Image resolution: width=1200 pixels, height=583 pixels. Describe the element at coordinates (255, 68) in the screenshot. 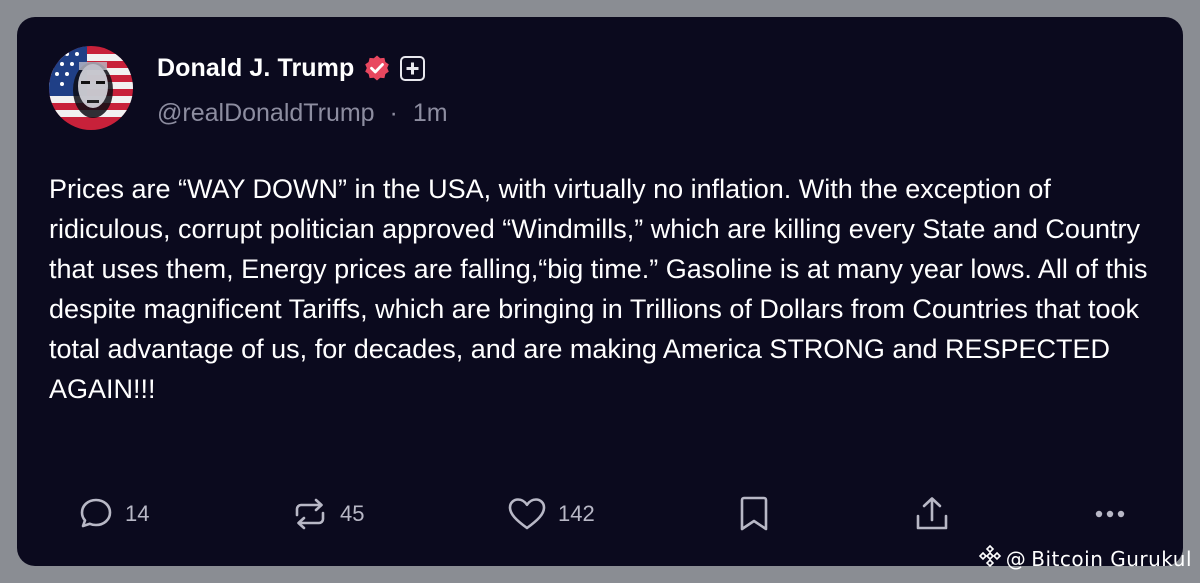

I see `author-name: Donald J. Trump` at that location.